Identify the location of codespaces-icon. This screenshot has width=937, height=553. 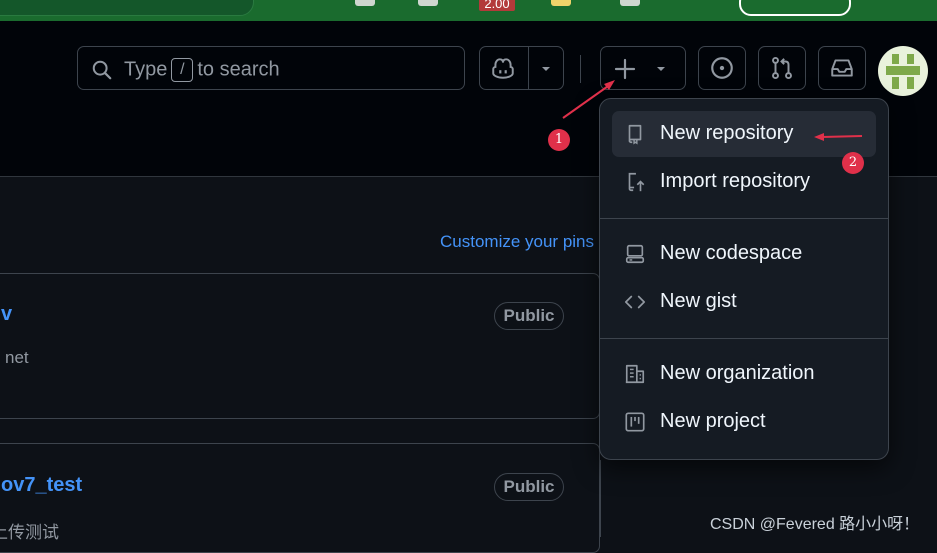
(635, 254).